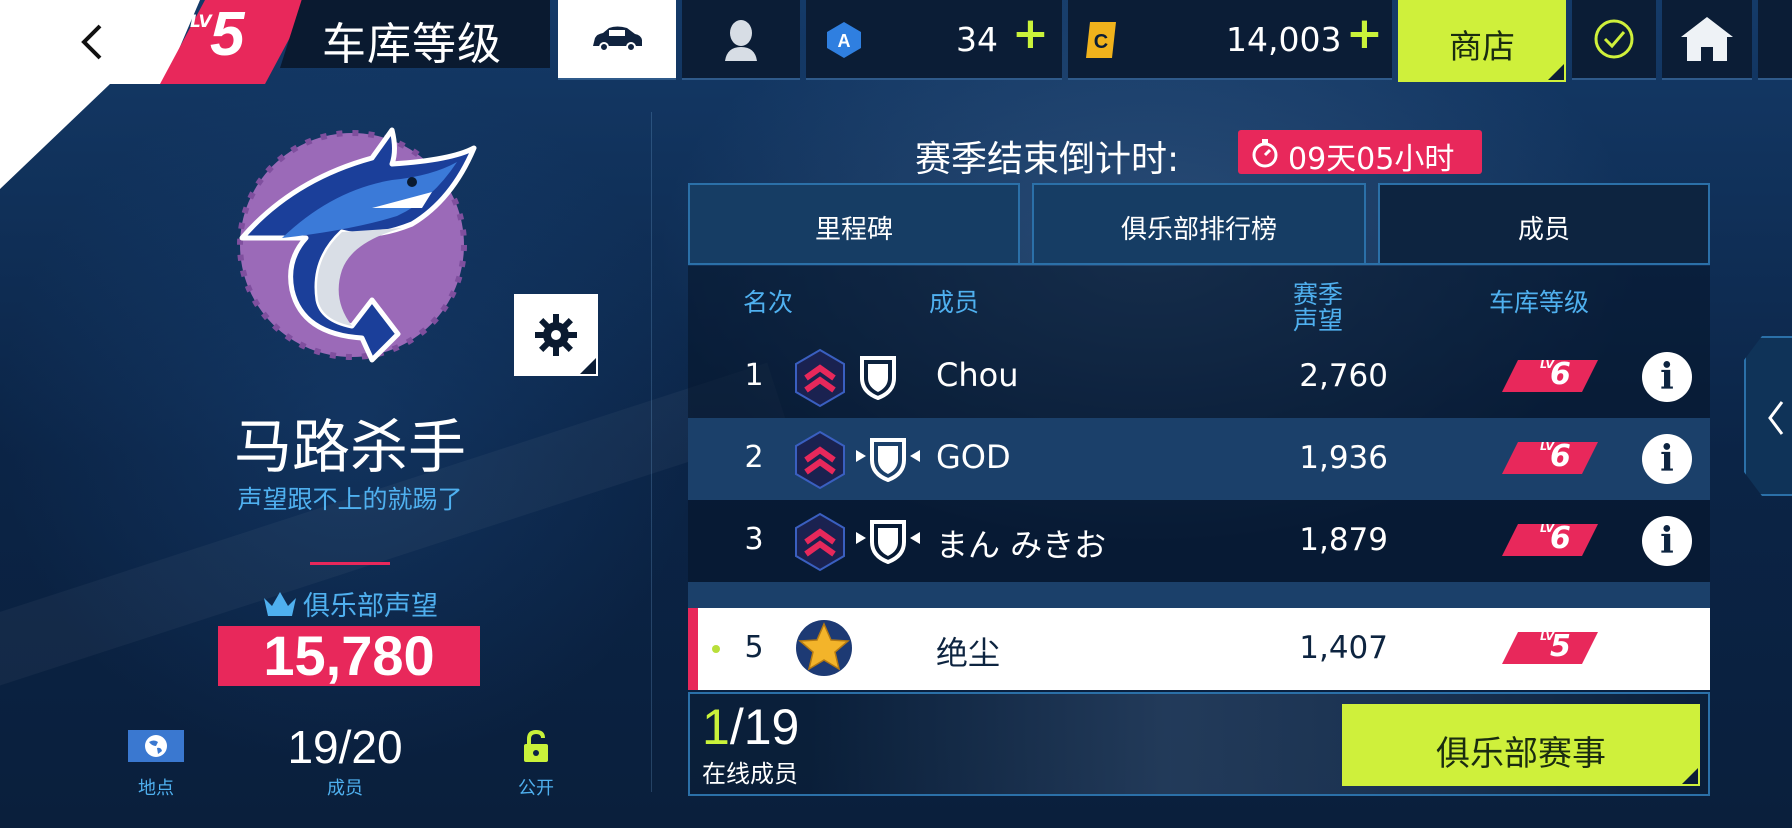 This screenshot has height=828, width=1792. What do you see at coordinates (158, 765) in the screenshot?
I see `location-stat: 地点` at bounding box center [158, 765].